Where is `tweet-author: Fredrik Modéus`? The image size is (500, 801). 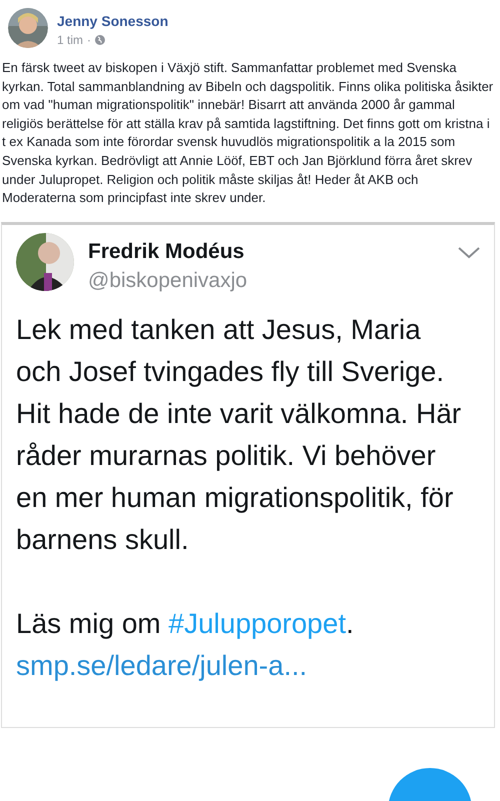
tweet-author: Fredrik Modéus is located at coordinates (167, 251).